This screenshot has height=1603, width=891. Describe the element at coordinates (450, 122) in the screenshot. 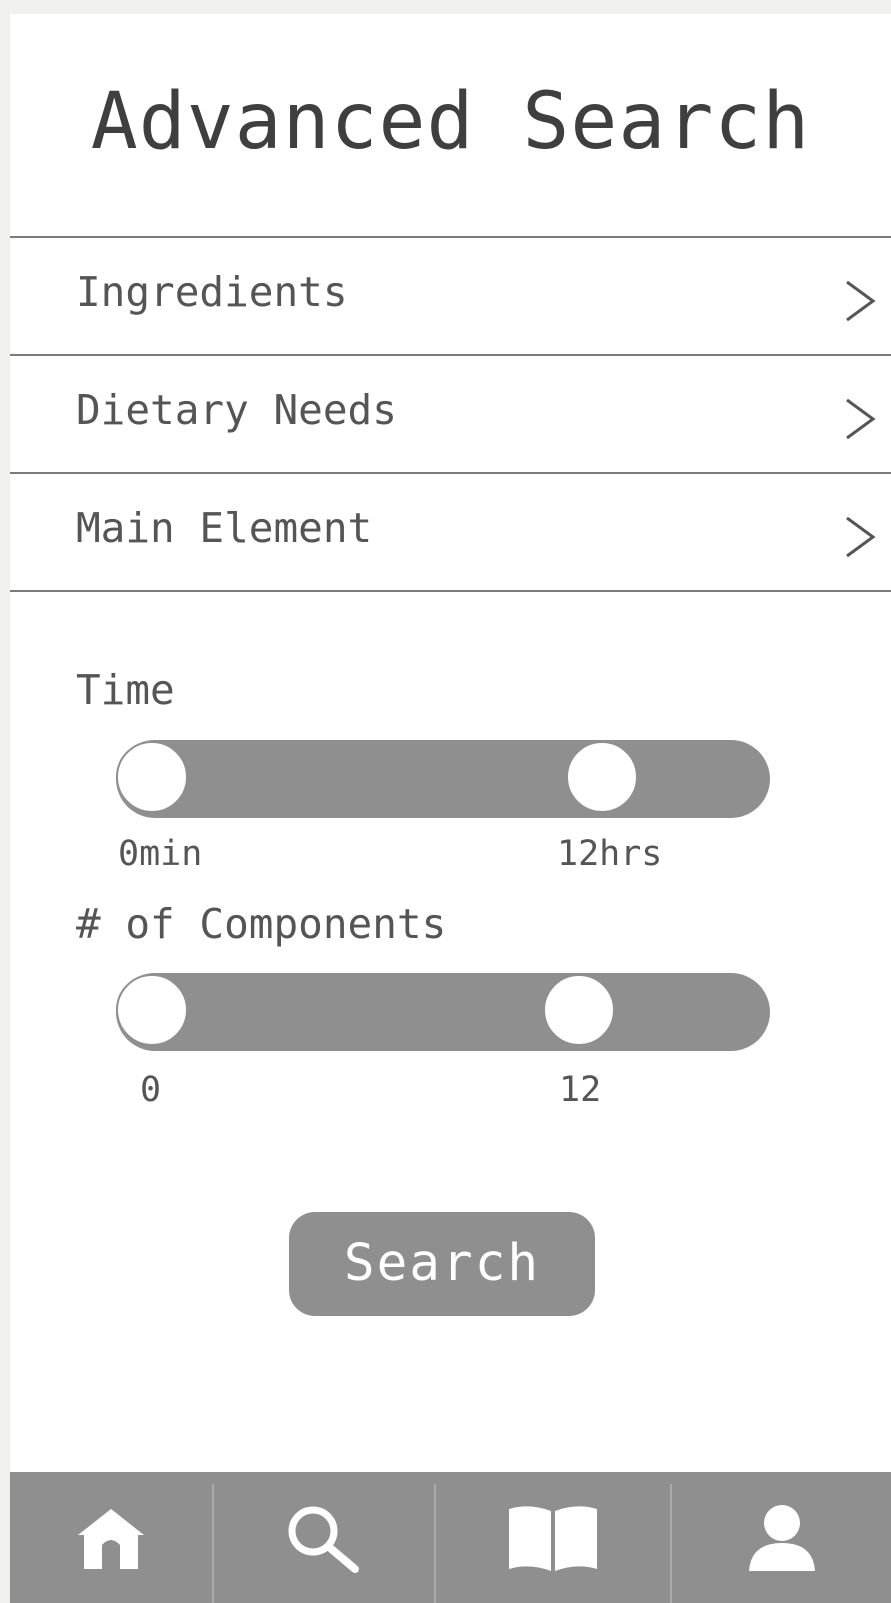

I see `page-title: Advanced Search` at that location.